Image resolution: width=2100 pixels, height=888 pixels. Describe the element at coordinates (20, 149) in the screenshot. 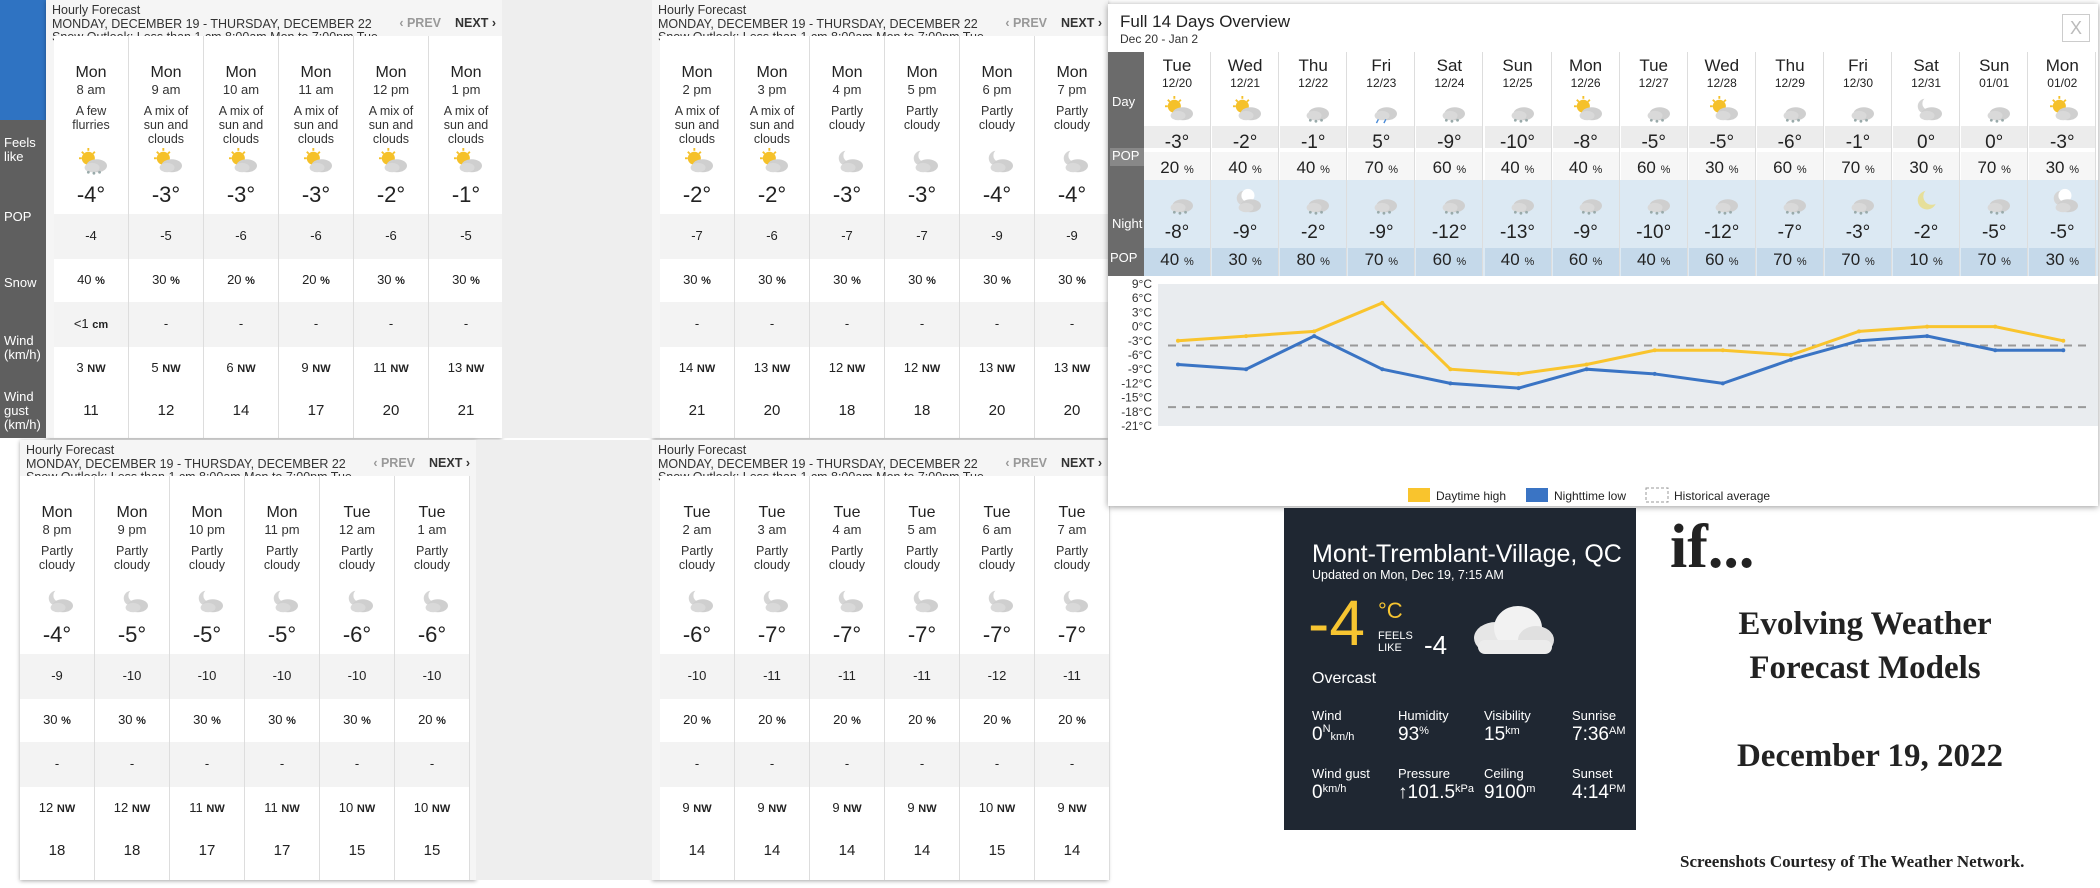

I see `row-label-feels: Feels like` at that location.